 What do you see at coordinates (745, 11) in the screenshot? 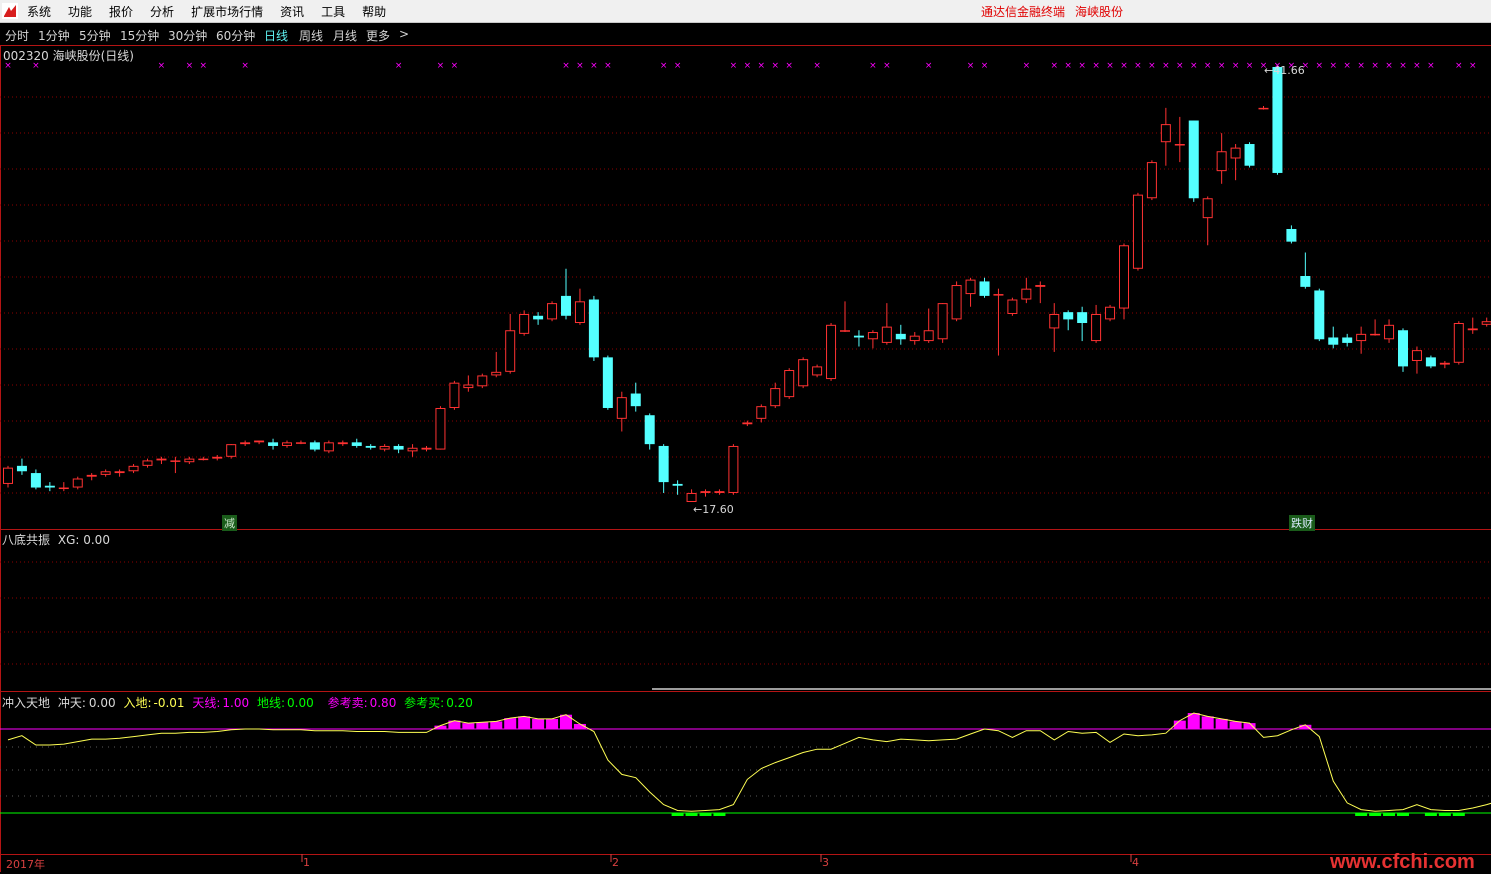
I see `menu-bar: 系统 功能 报价 分析 扩展市场行情 资讯 工具 帮助 通达信金融终端 海峡股份` at bounding box center [745, 11].